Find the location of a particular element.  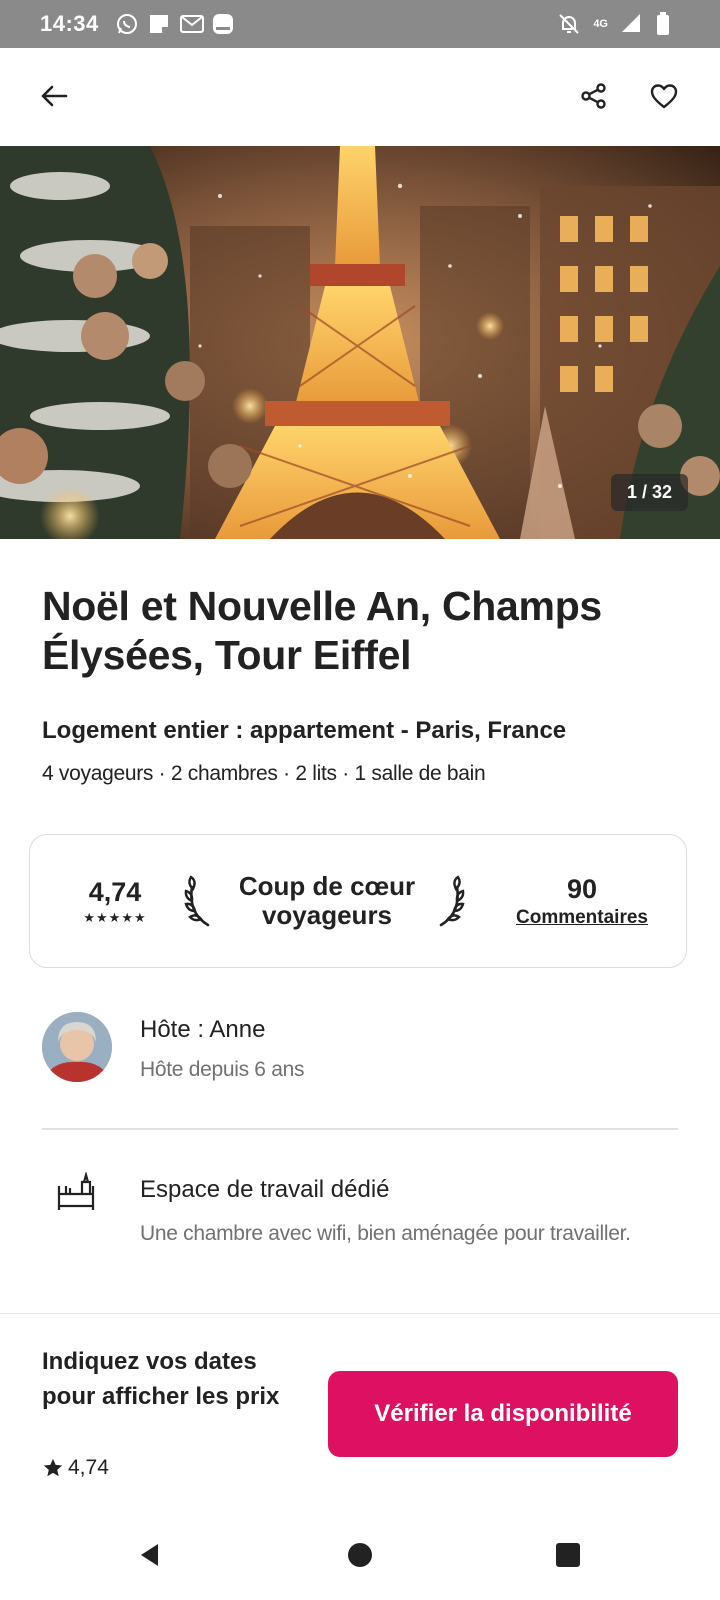

reviews-link: Commentaires is located at coordinates (582, 918).